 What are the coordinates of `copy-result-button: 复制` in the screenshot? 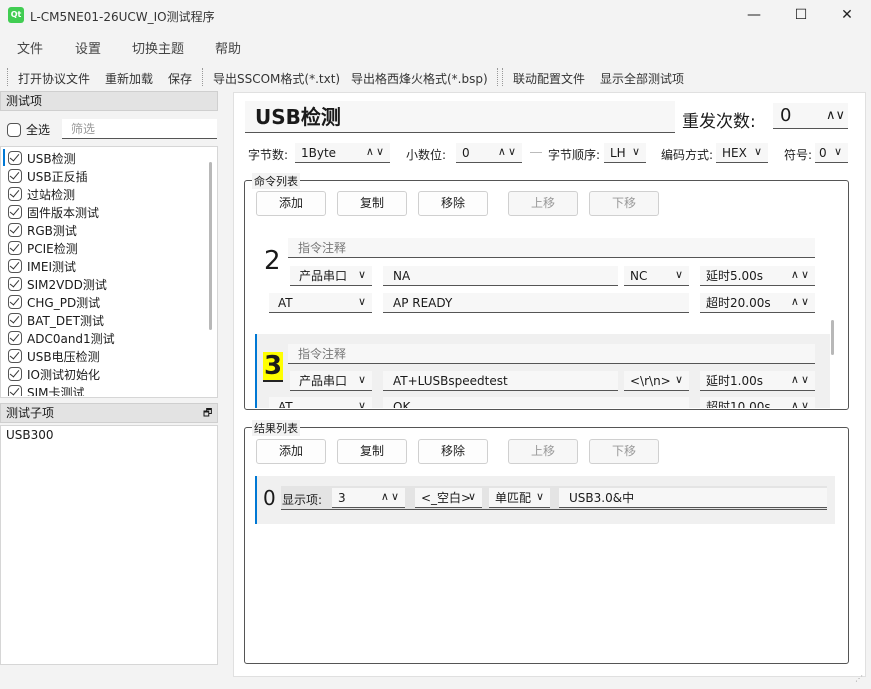 It's located at (372, 451).